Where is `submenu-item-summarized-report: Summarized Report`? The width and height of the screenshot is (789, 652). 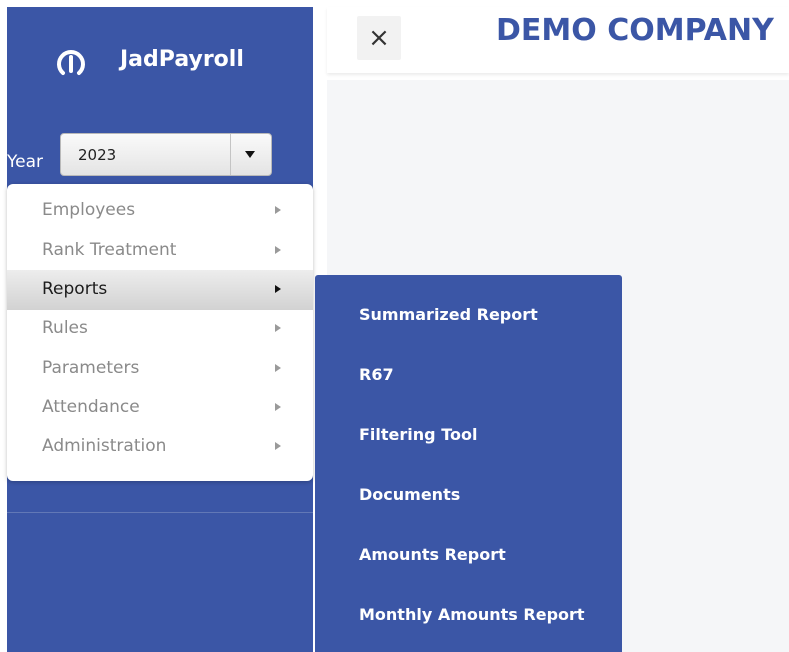
submenu-item-summarized-report: Summarized Report is located at coordinates (448, 314).